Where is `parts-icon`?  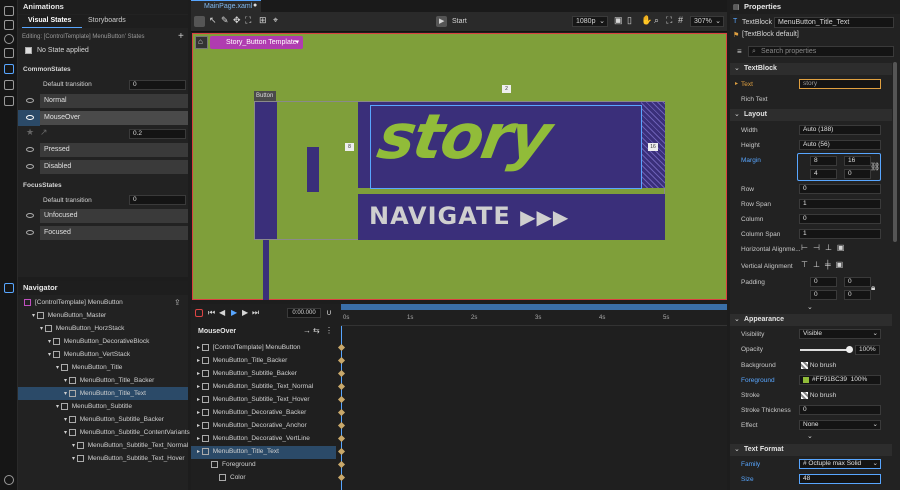
parts-icon is located at coordinates (9, 101).